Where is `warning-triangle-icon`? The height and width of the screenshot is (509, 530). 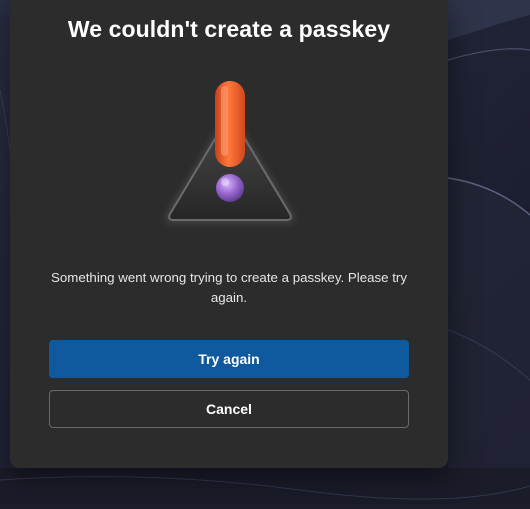 warning-triangle-icon is located at coordinates (230, 154).